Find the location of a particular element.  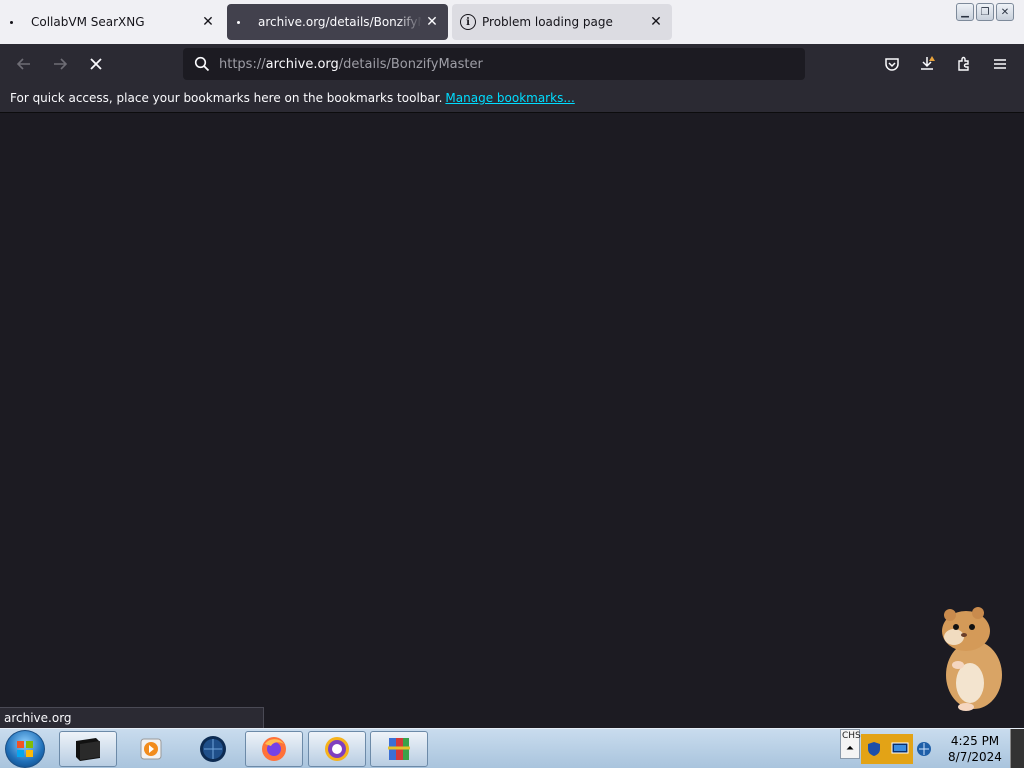

tab-problem-loading: i Problem loading page ✕ is located at coordinates (562, 22).